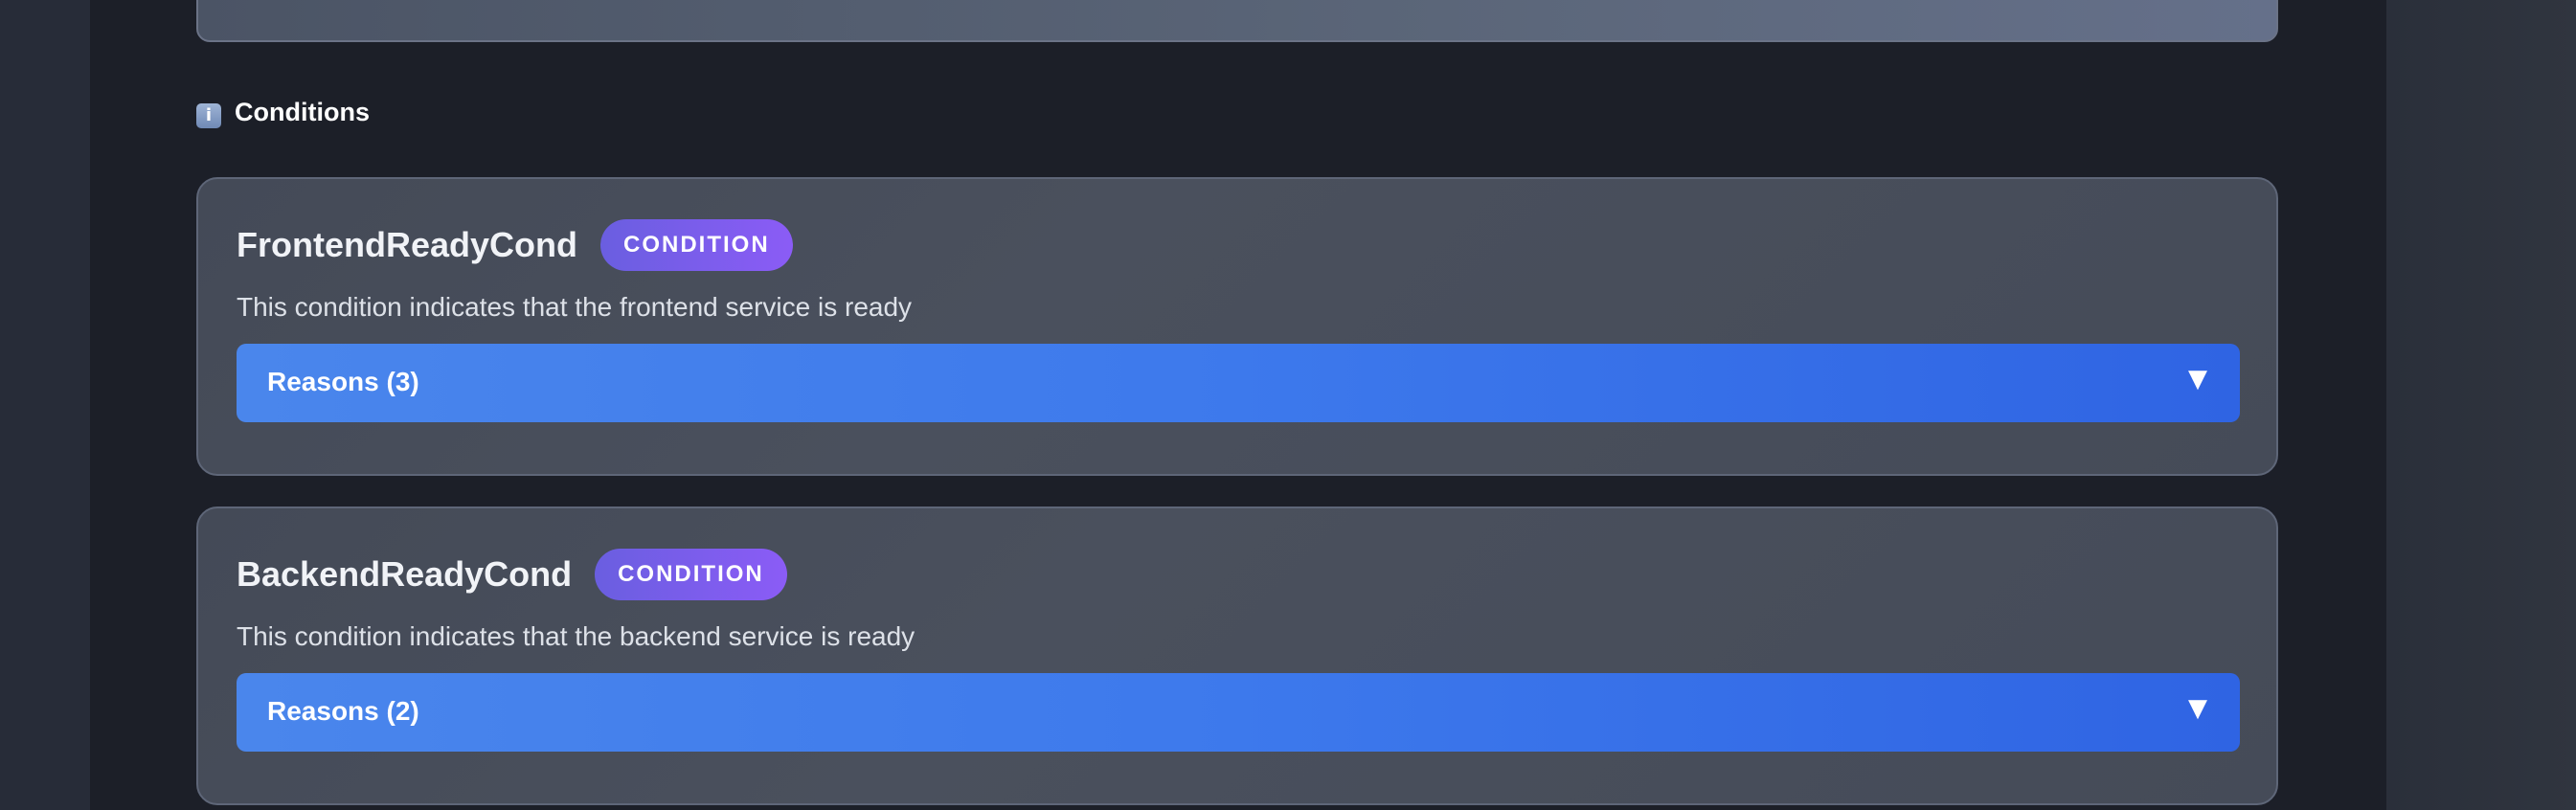 The height and width of the screenshot is (810, 2576). I want to click on reasons-label: Reasons (3), so click(343, 382).